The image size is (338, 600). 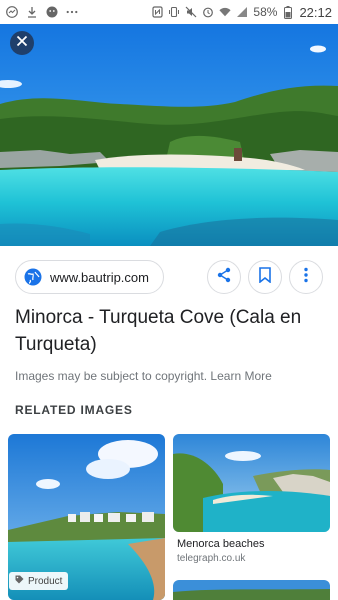 What do you see at coordinates (225, 12) in the screenshot?
I see `wifi-icon` at bounding box center [225, 12].